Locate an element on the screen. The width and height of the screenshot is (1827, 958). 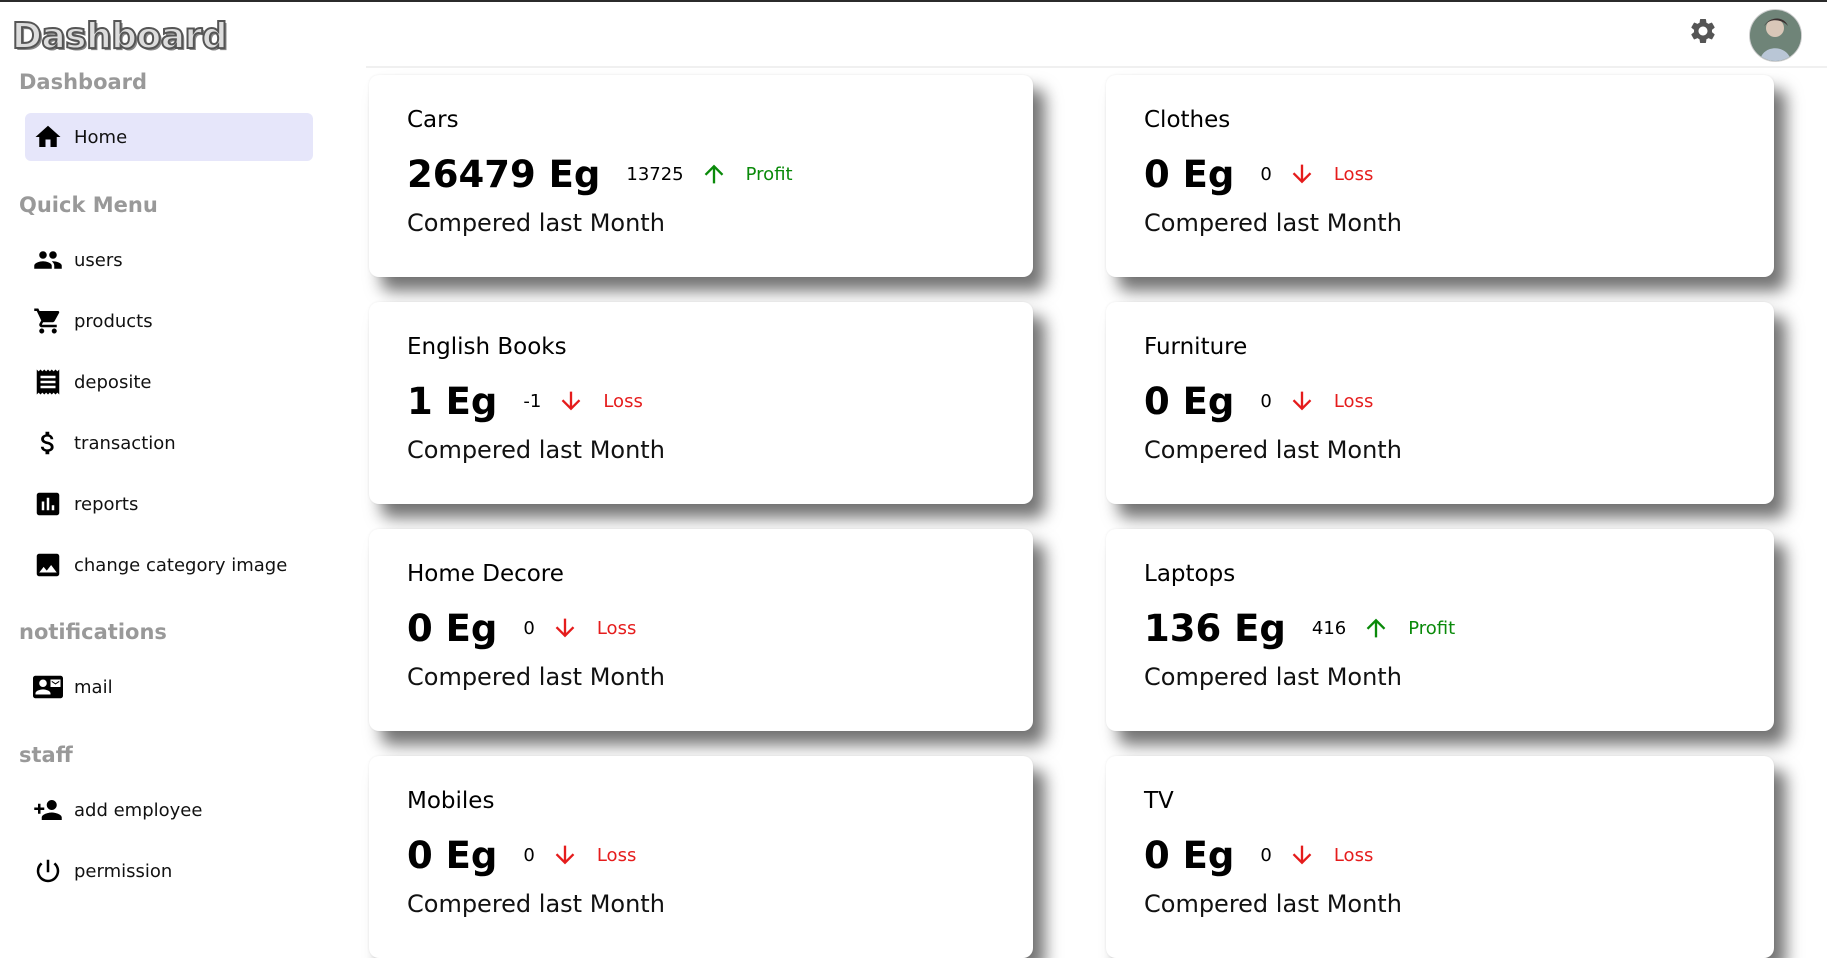
card-title: Mobiles is located at coordinates (451, 801).